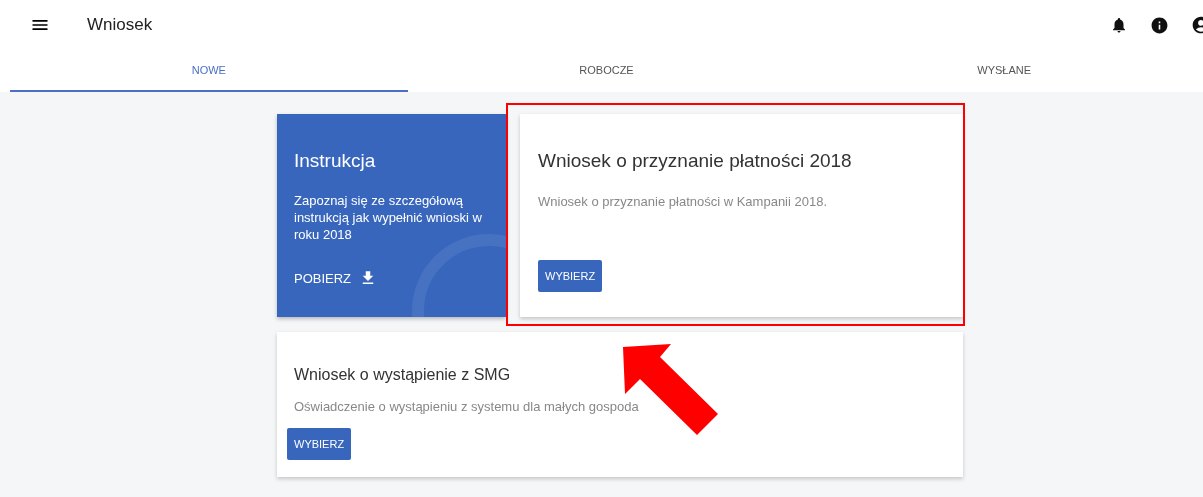  I want to click on card-title: Wniosek o wystąpienie z SMG, so click(402, 375).